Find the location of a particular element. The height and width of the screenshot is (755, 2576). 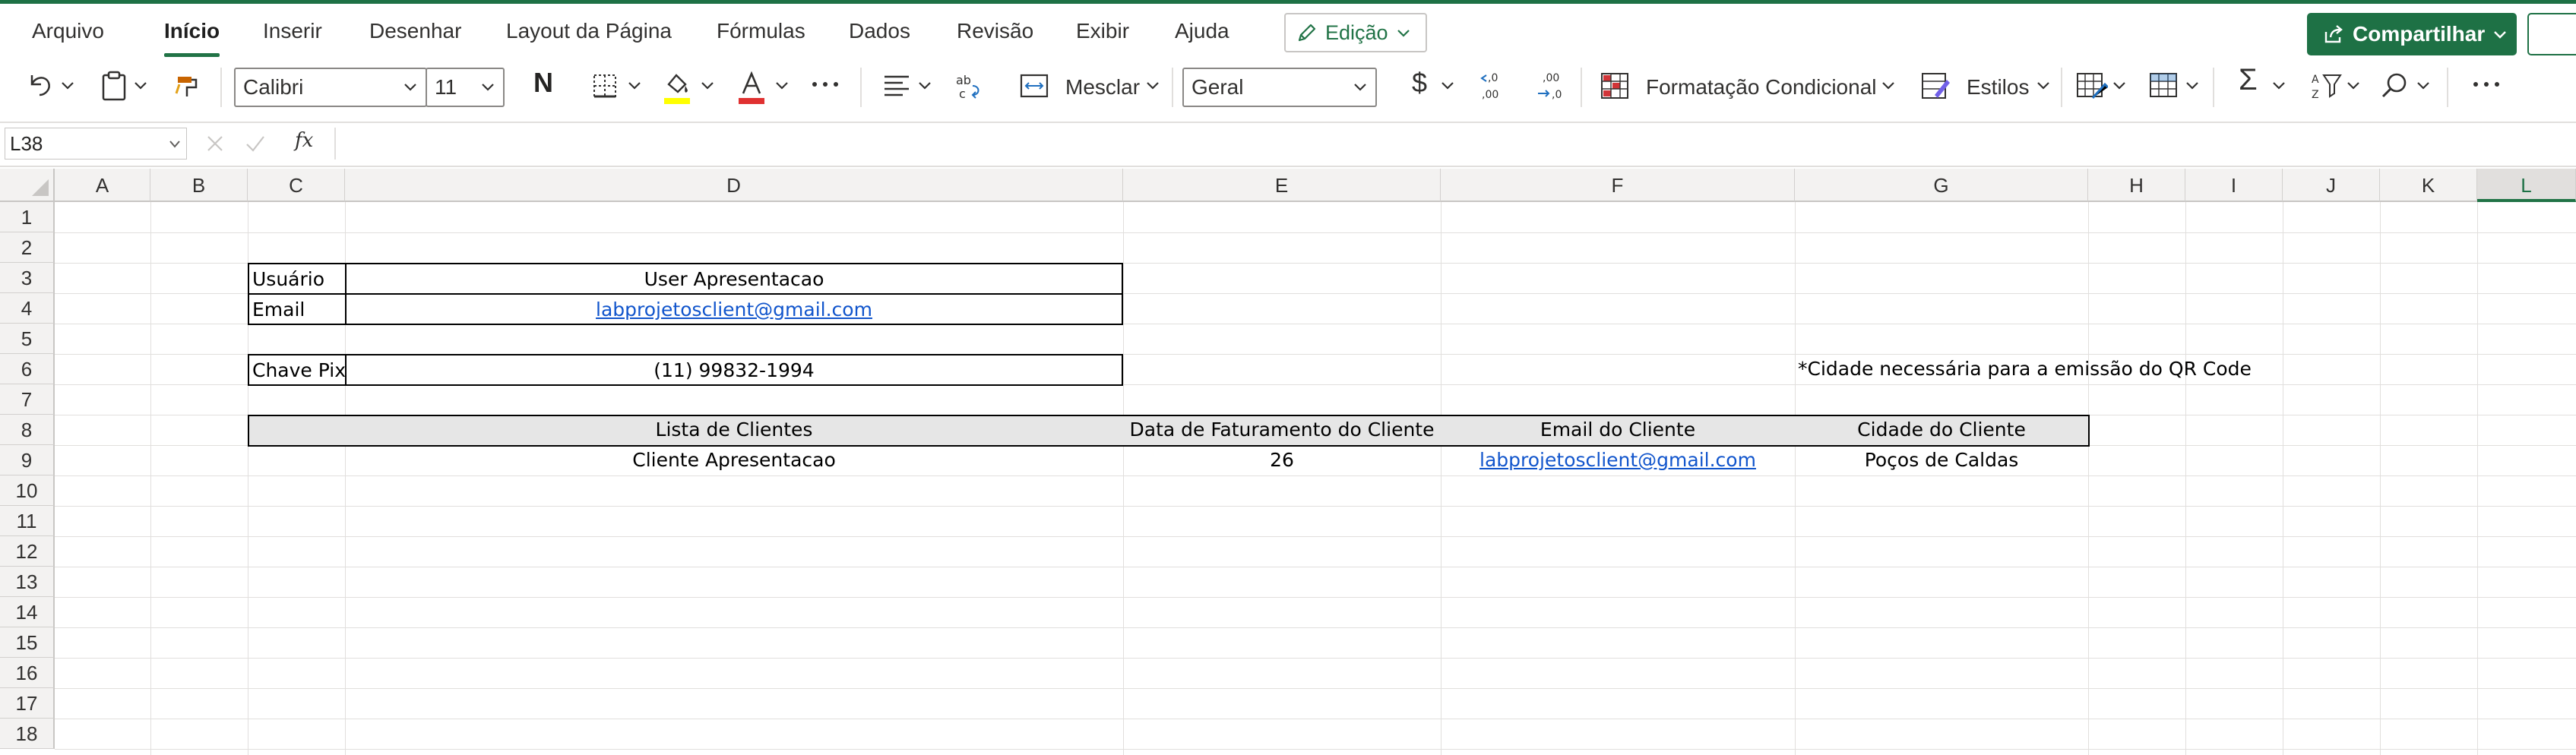

row-header-1: 1 is located at coordinates (27, 217).